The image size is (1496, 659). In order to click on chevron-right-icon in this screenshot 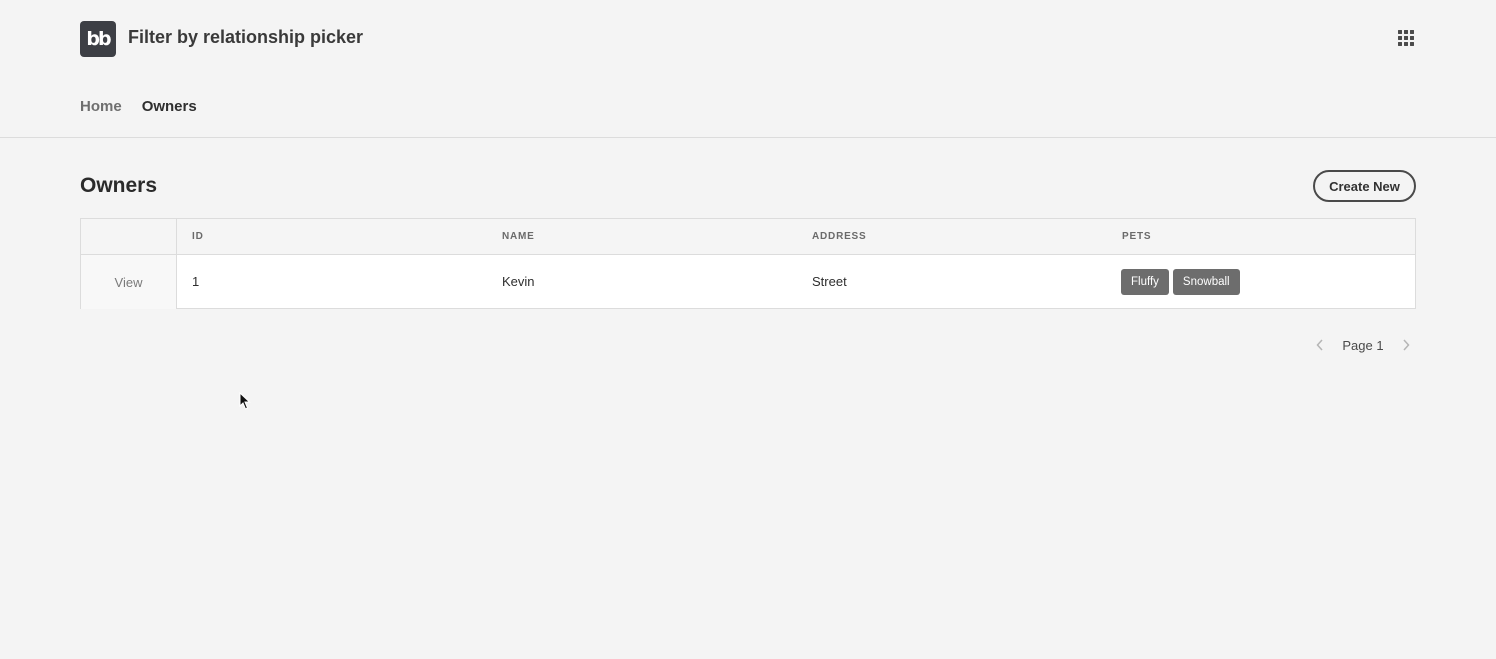, I will do `click(1406, 345)`.